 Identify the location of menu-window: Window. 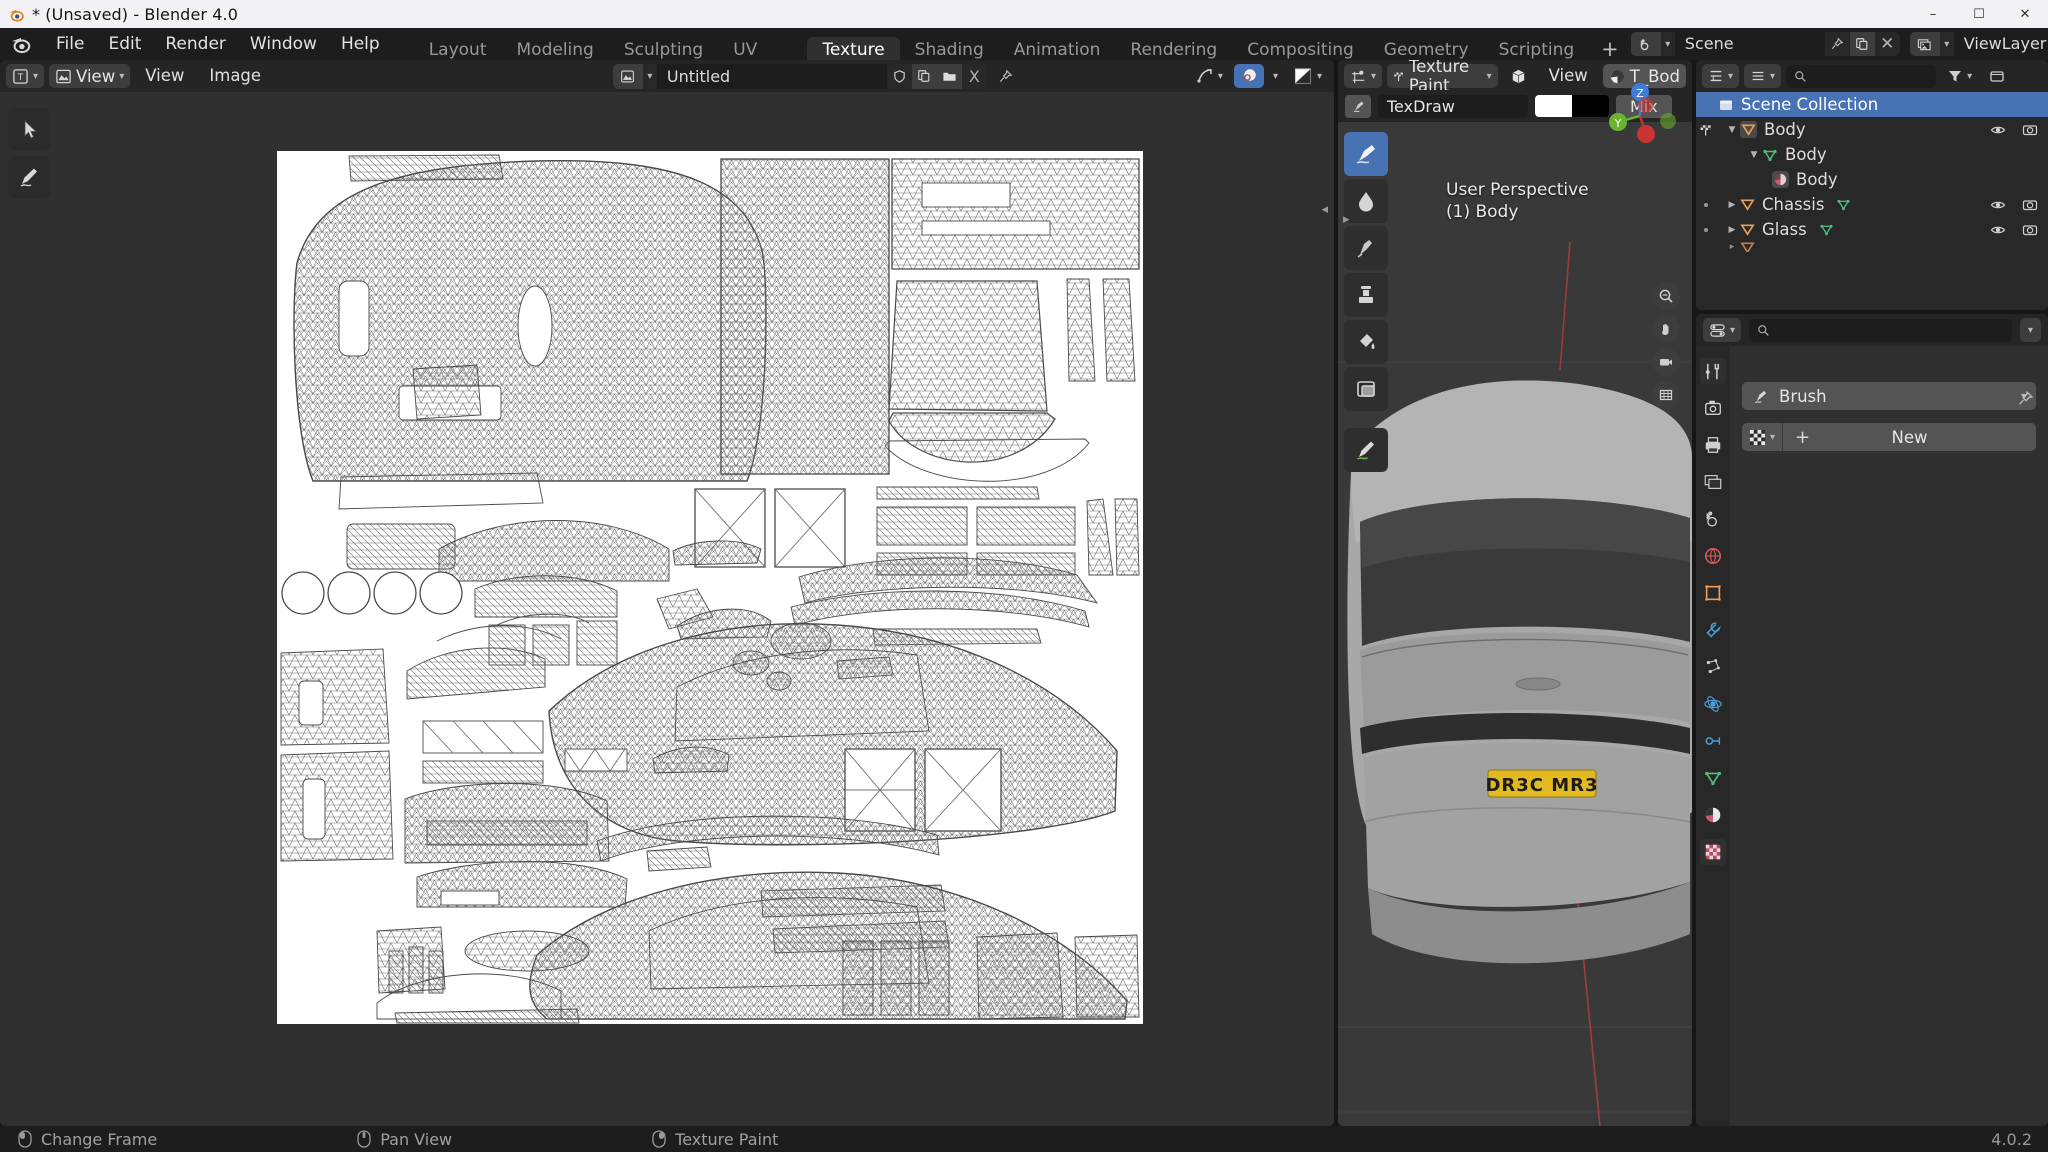
(283, 44).